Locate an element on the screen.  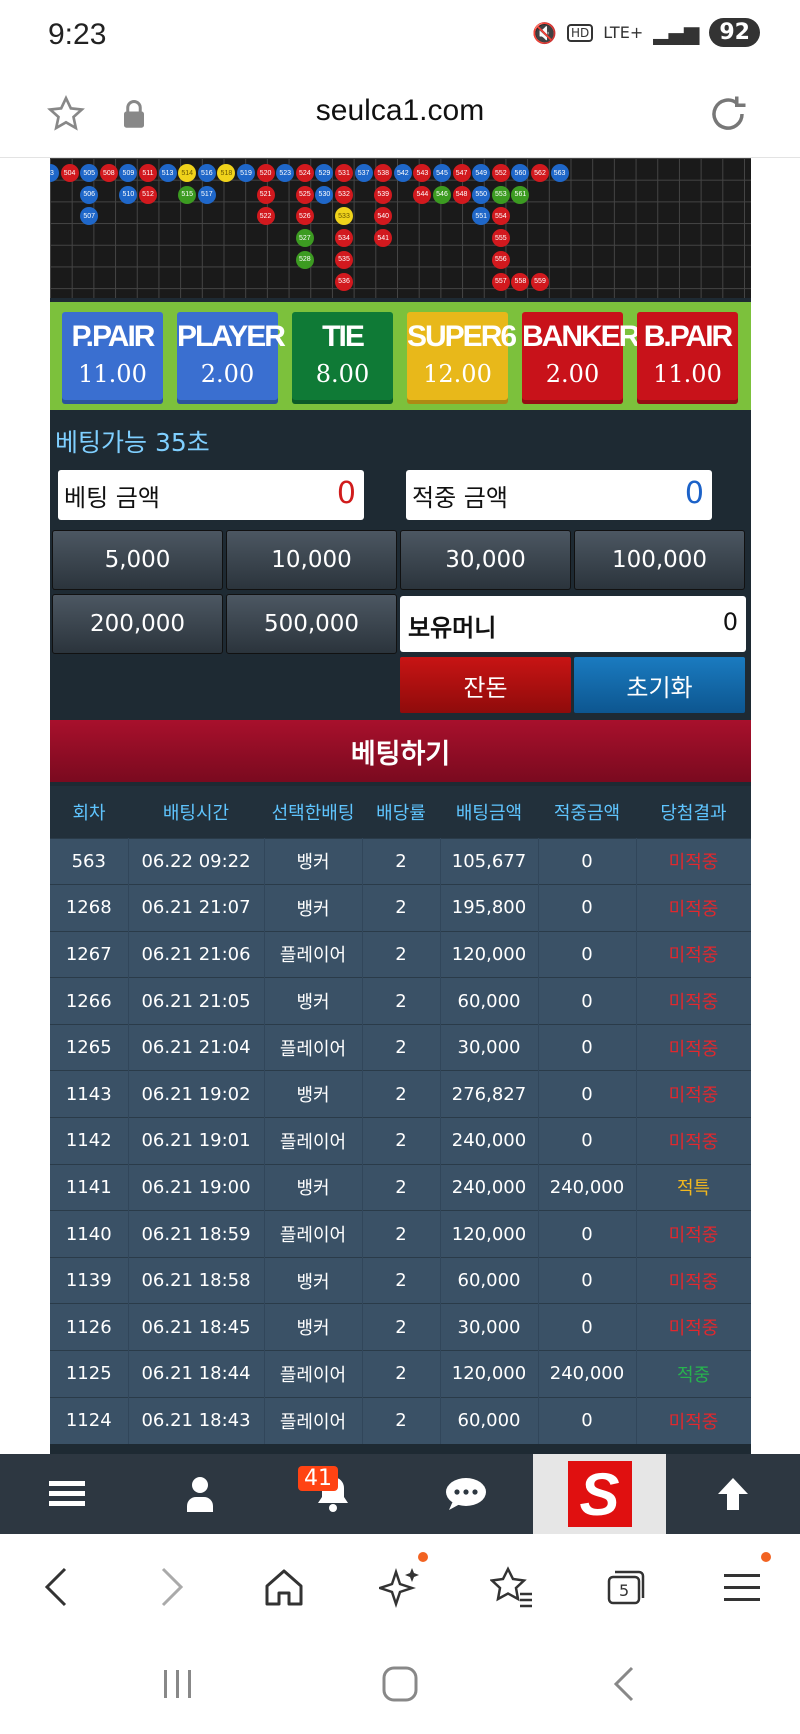
cell-time: 06.21 19:02 is located at coordinates (196, 1094).